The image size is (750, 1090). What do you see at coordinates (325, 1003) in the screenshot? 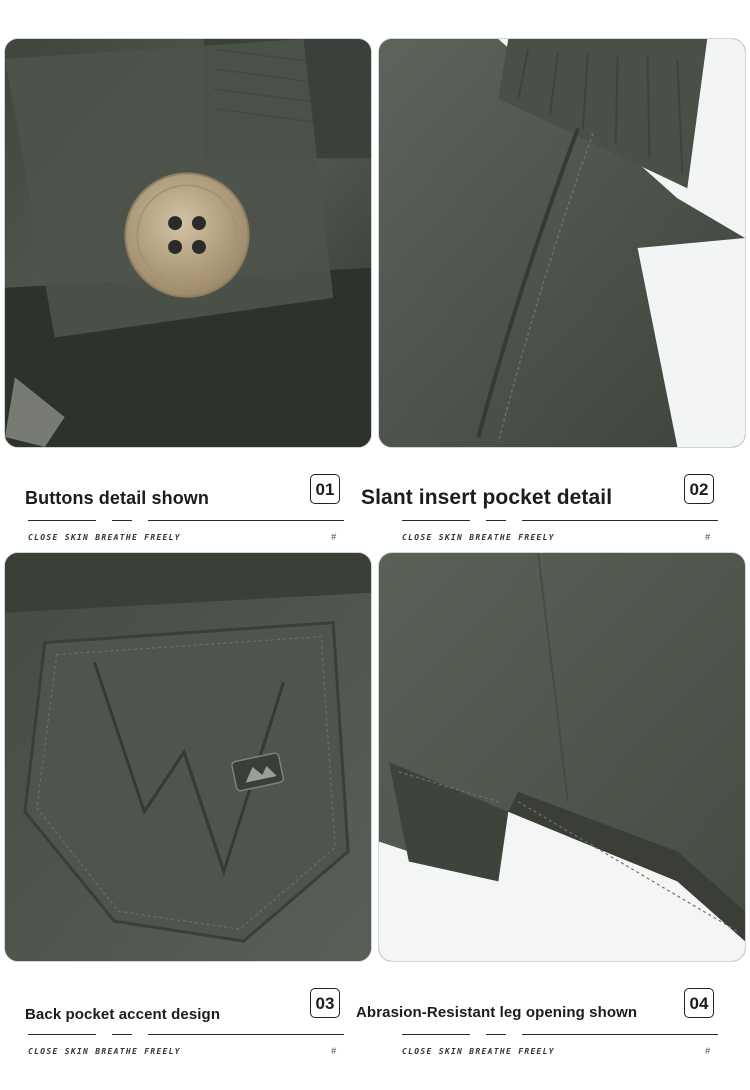
I see `panel-number-badge: 03` at bounding box center [325, 1003].